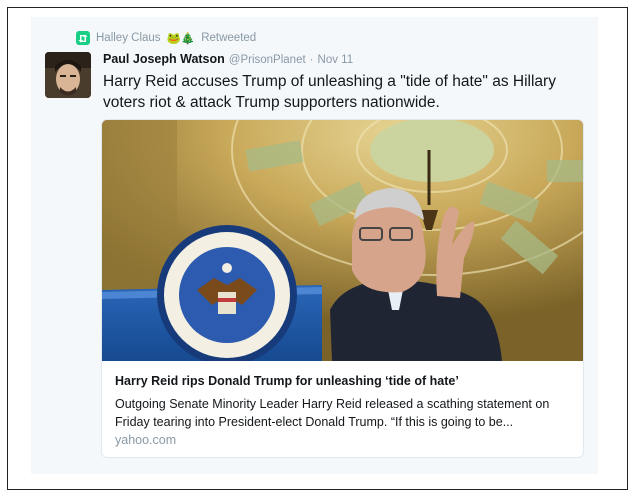  I want to click on retweet-context: Halley Claus 🐸🎄 Retweeted, so click(166, 38).